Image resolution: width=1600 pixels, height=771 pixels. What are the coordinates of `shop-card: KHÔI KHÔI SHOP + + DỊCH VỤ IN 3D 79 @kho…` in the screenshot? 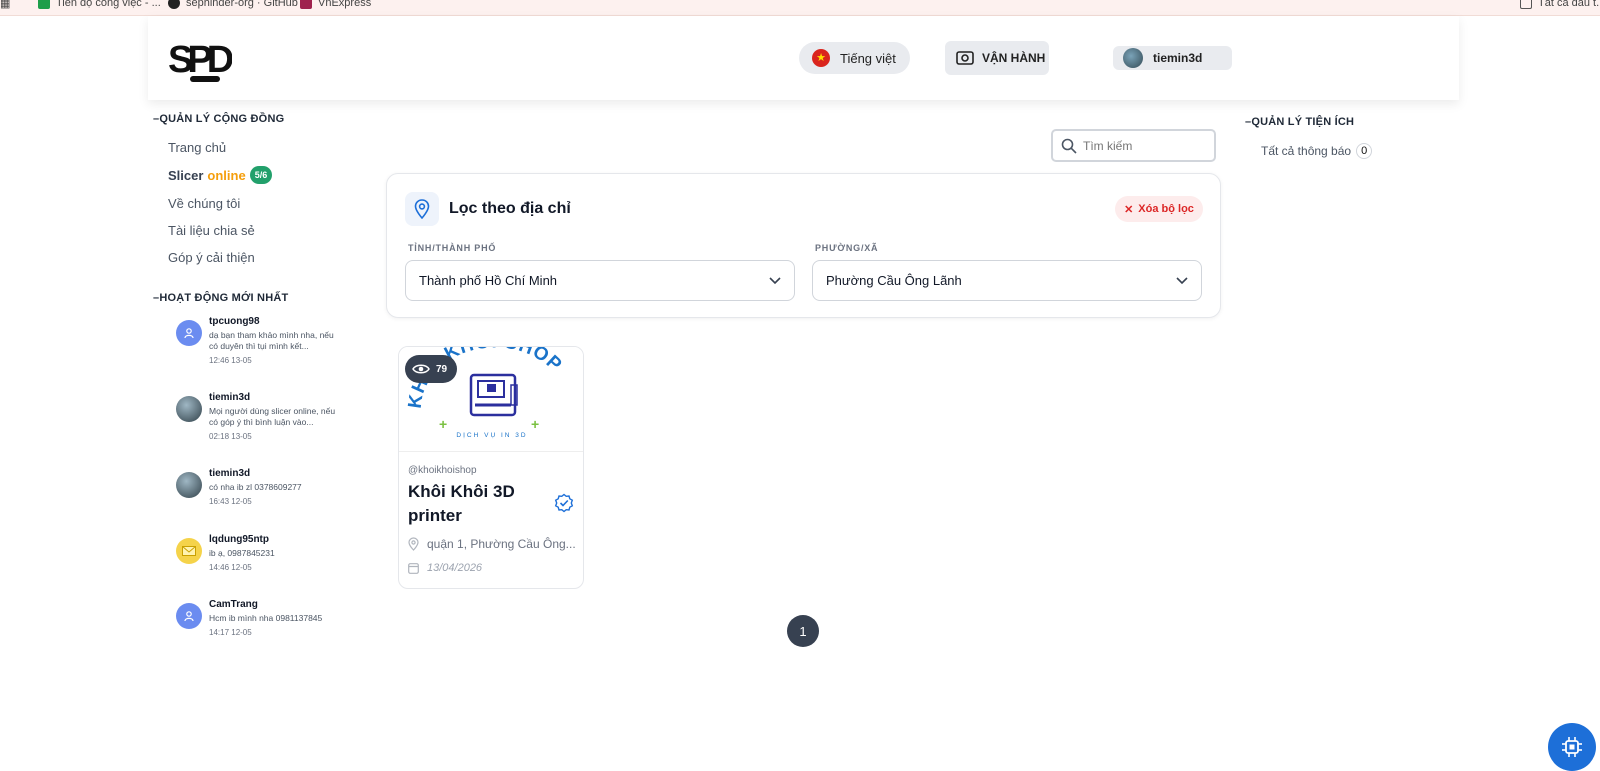 It's located at (491, 467).